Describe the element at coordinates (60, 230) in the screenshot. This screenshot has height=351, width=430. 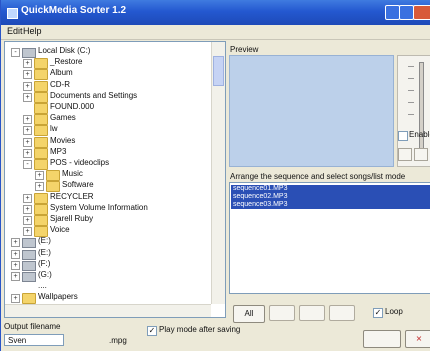
I see `tree-node-label: Voice` at that location.